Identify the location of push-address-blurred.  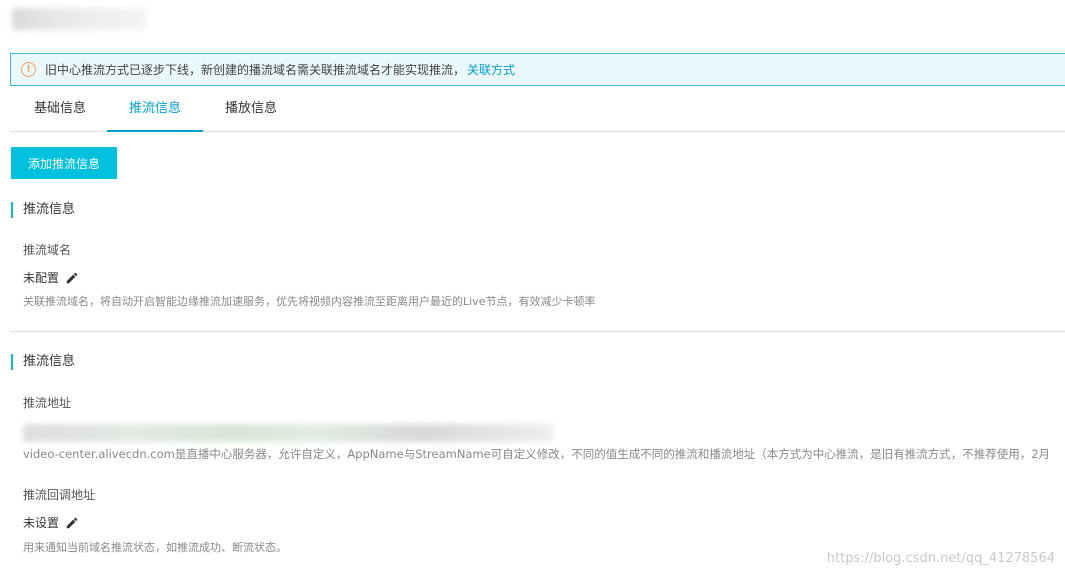
(288, 433).